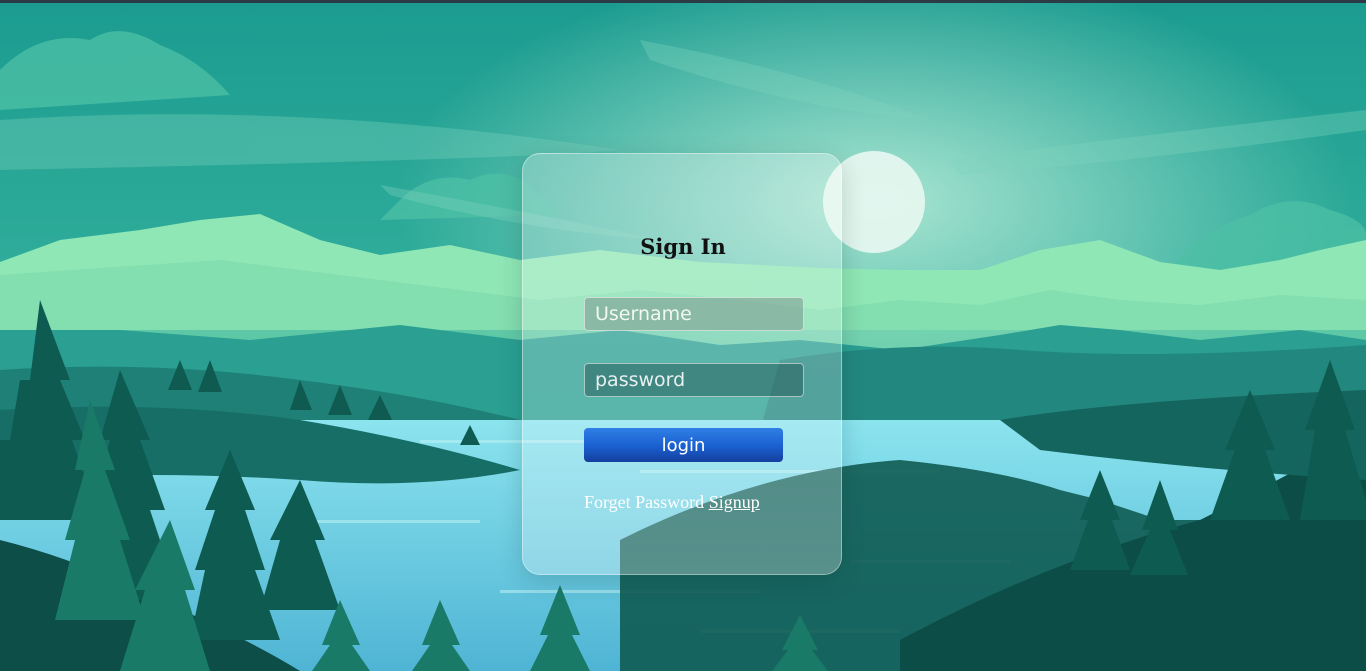  What do you see at coordinates (694, 380) in the screenshot?
I see `password-input` at bounding box center [694, 380].